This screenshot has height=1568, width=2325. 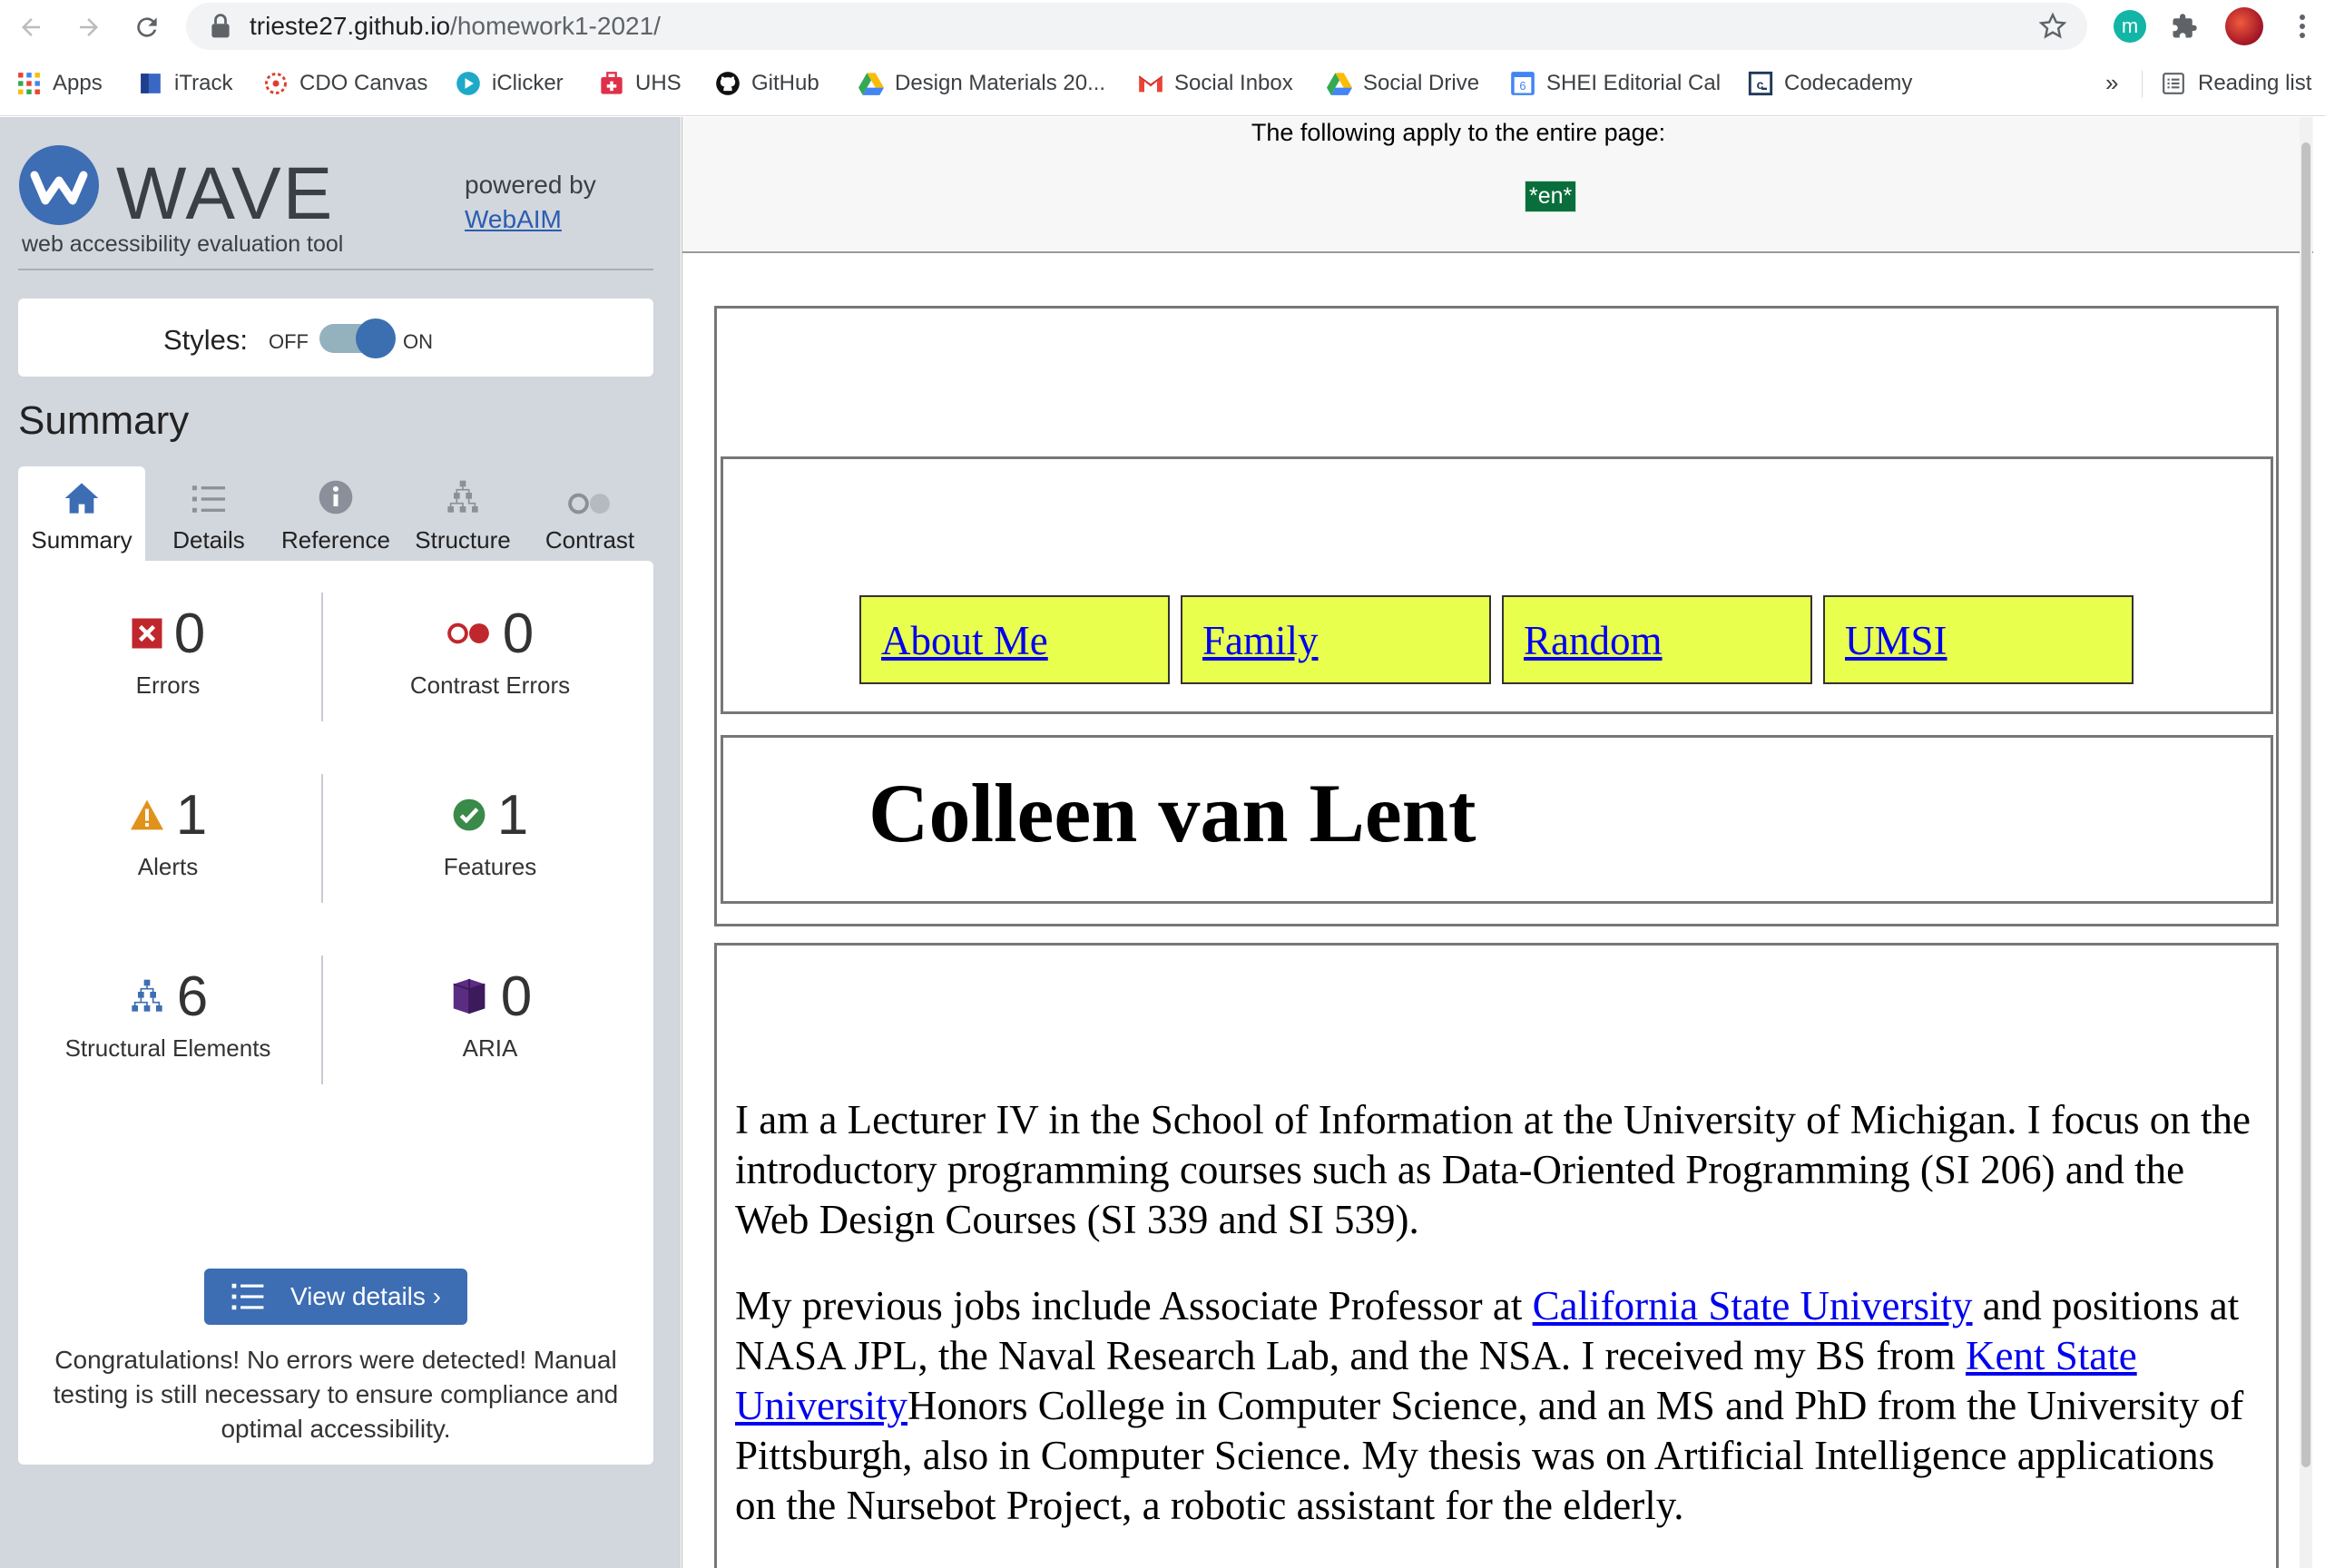 I want to click on stat-aria: 0 ARIA, so click(x=490, y=1011).